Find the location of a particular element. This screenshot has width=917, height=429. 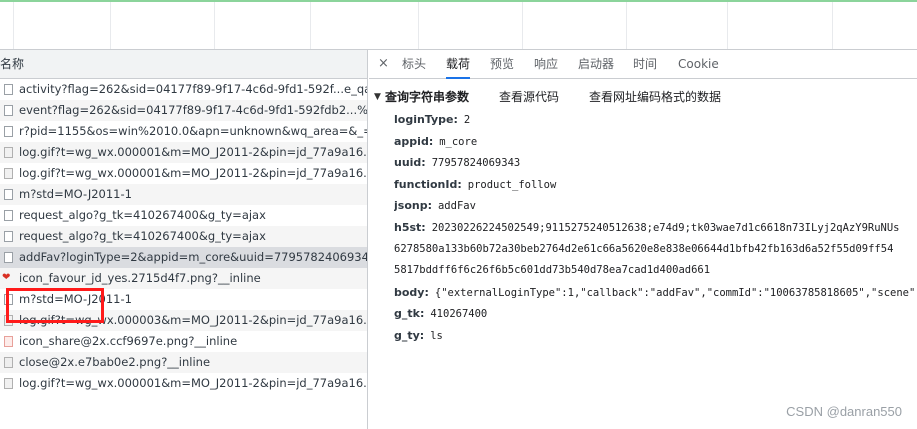

query-param-row: appid: m_core is located at coordinates (655, 142).